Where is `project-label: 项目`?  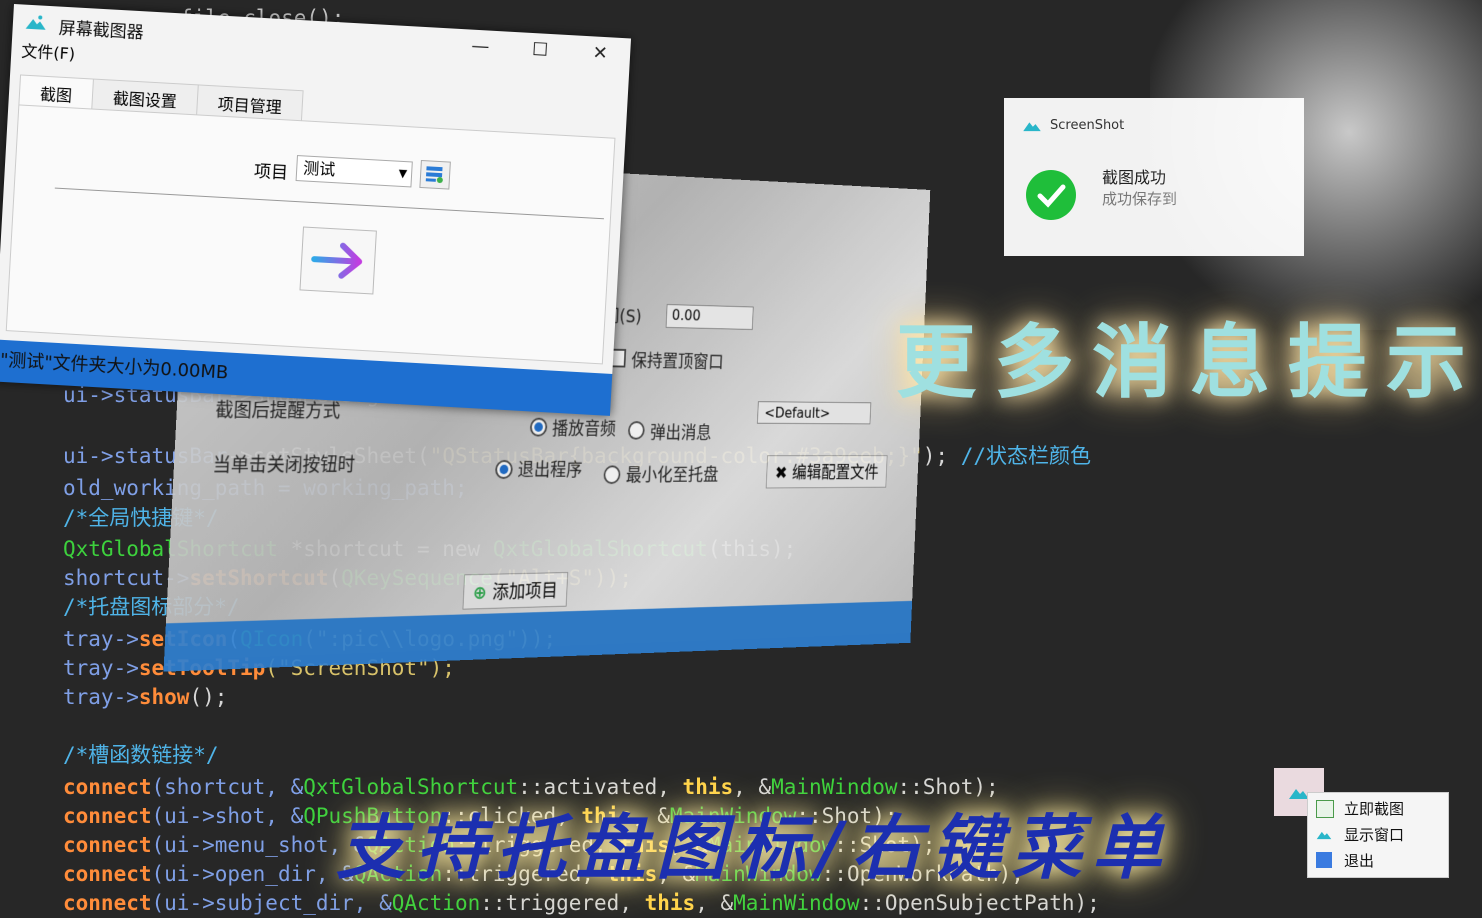
project-label: 项目 is located at coordinates (270, 170).